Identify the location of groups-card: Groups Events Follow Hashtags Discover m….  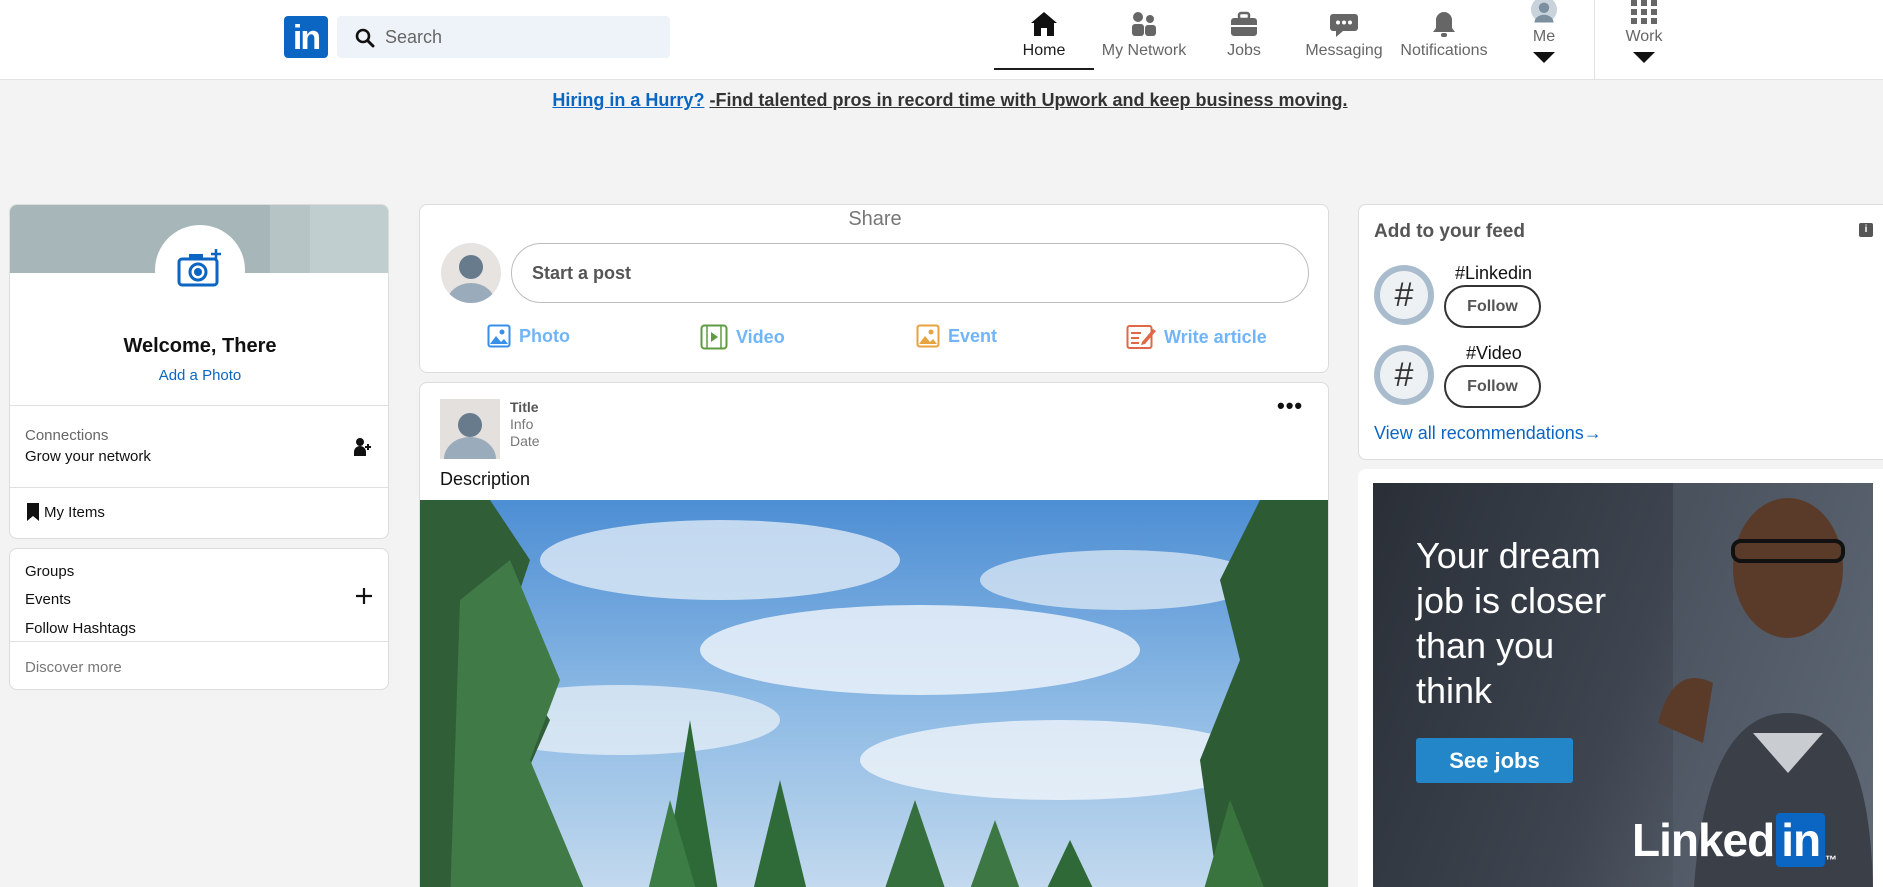
(199, 619).